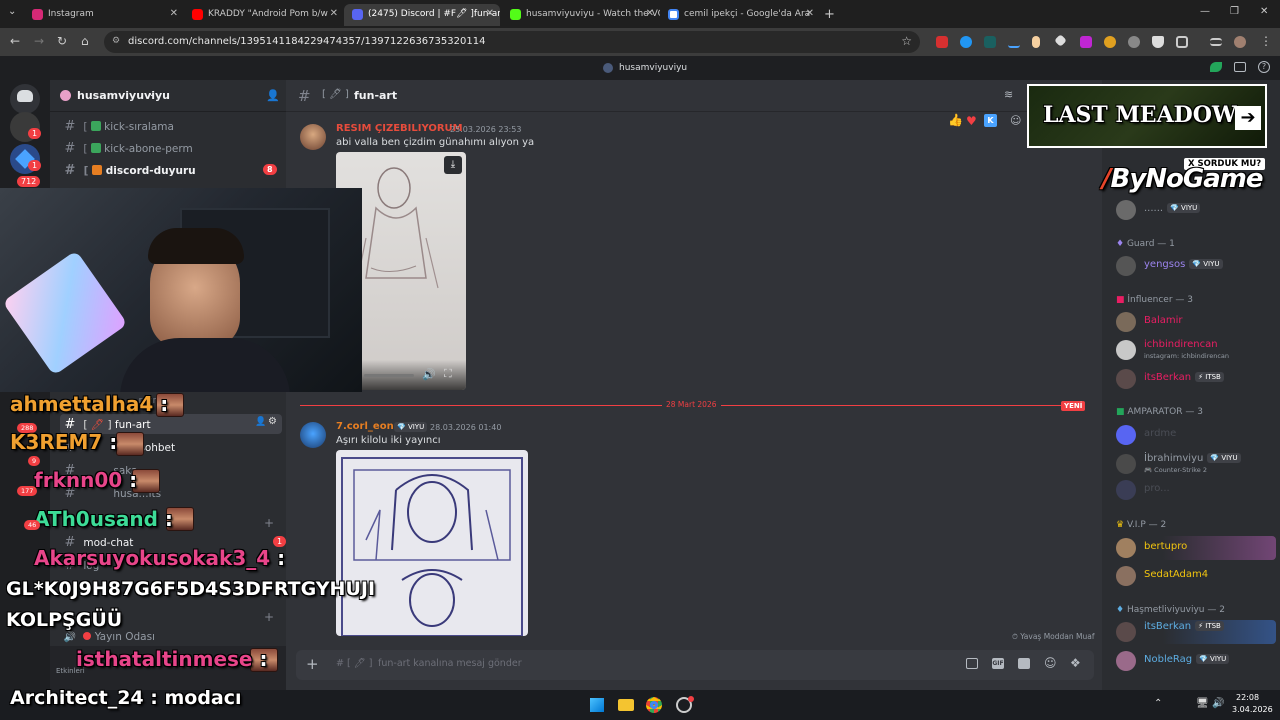  What do you see at coordinates (597, 705) in the screenshot?
I see `windows-start-icon` at bounding box center [597, 705].